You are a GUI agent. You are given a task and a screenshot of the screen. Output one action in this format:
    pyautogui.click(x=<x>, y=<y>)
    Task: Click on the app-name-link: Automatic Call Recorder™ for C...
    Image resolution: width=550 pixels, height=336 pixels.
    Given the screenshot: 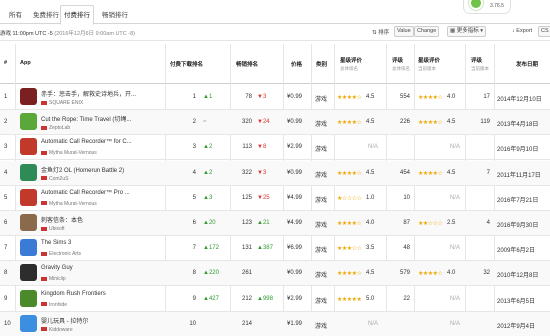 What is the action you would take?
    pyautogui.click(x=86, y=142)
    